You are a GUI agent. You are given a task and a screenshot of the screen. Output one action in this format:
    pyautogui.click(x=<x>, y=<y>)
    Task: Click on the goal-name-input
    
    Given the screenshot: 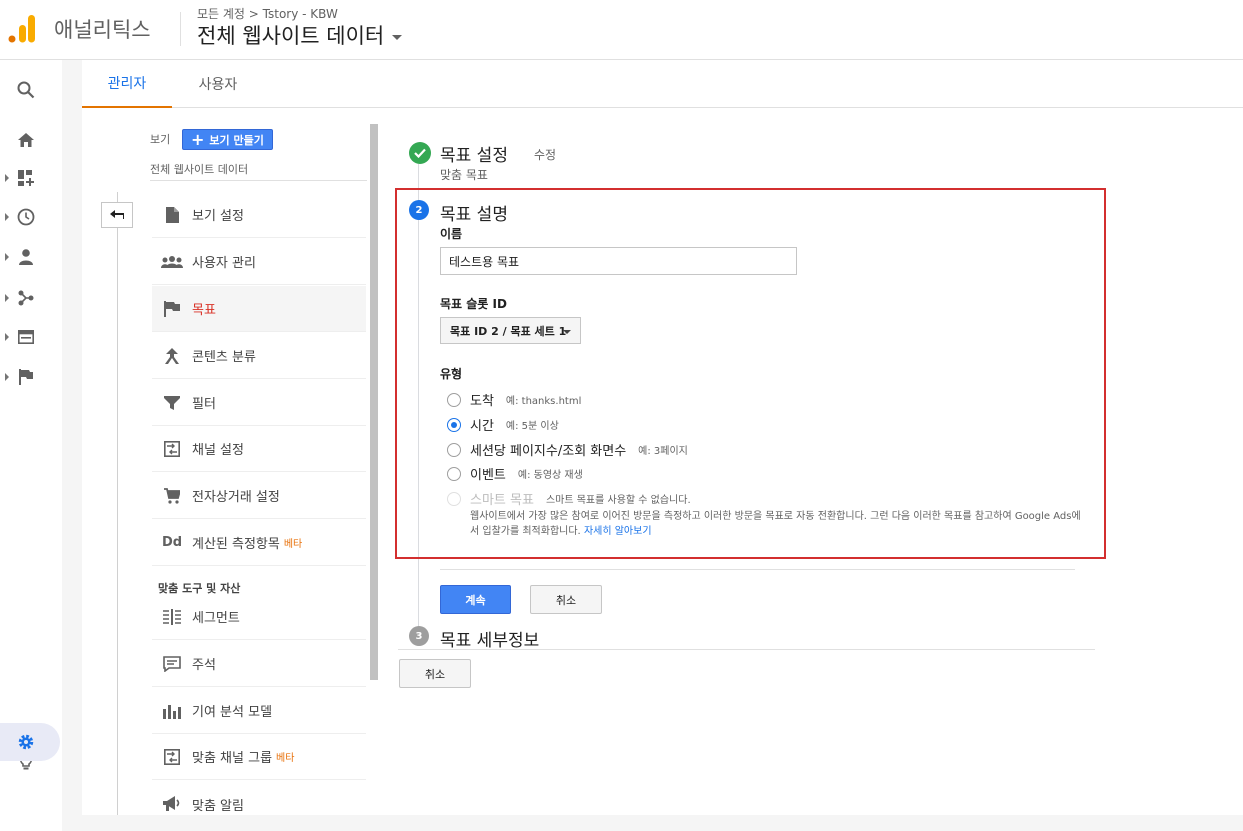 What is the action you would take?
    pyautogui.click(x=618, y=261)
    